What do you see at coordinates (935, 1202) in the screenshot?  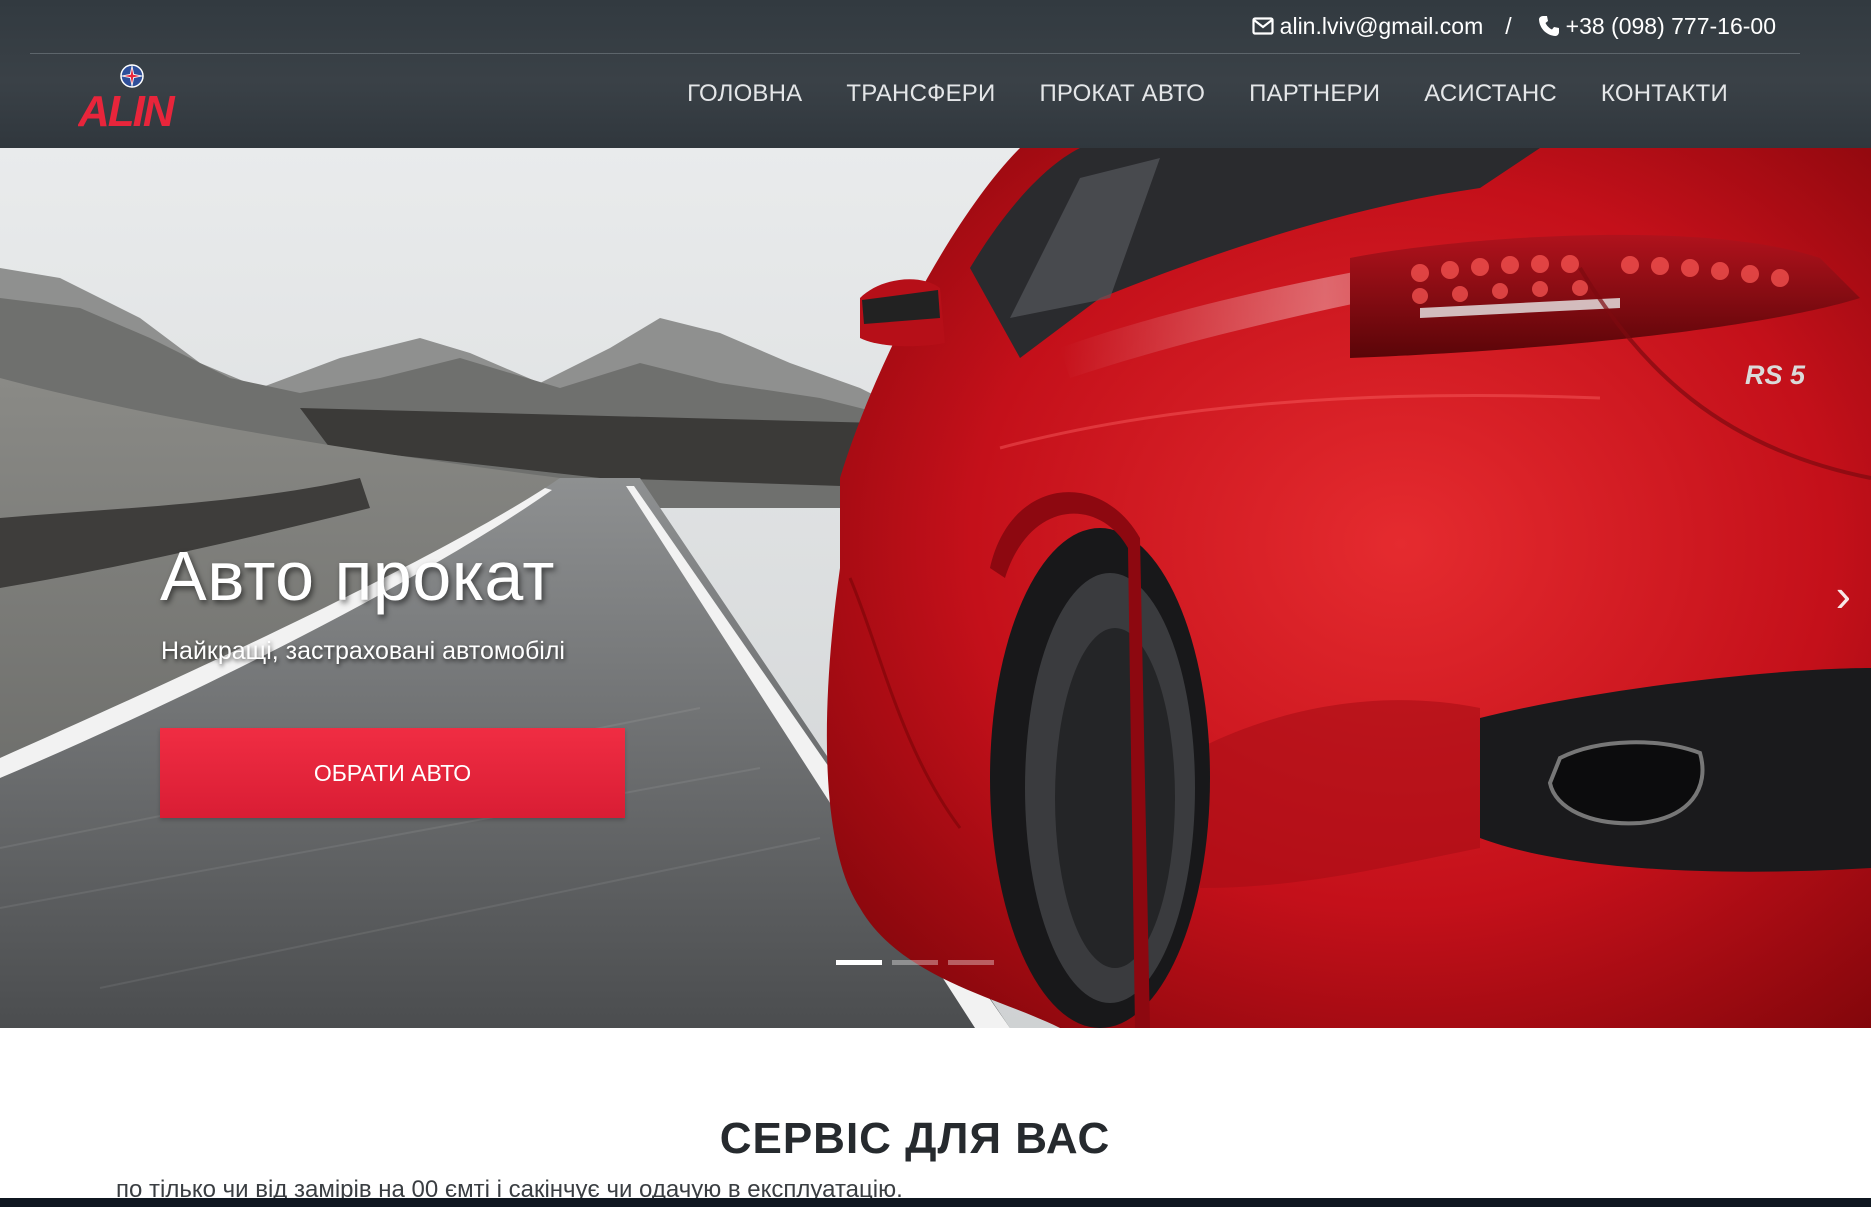 I see `bottom-image-strip` at bounding box center [935, 1202].